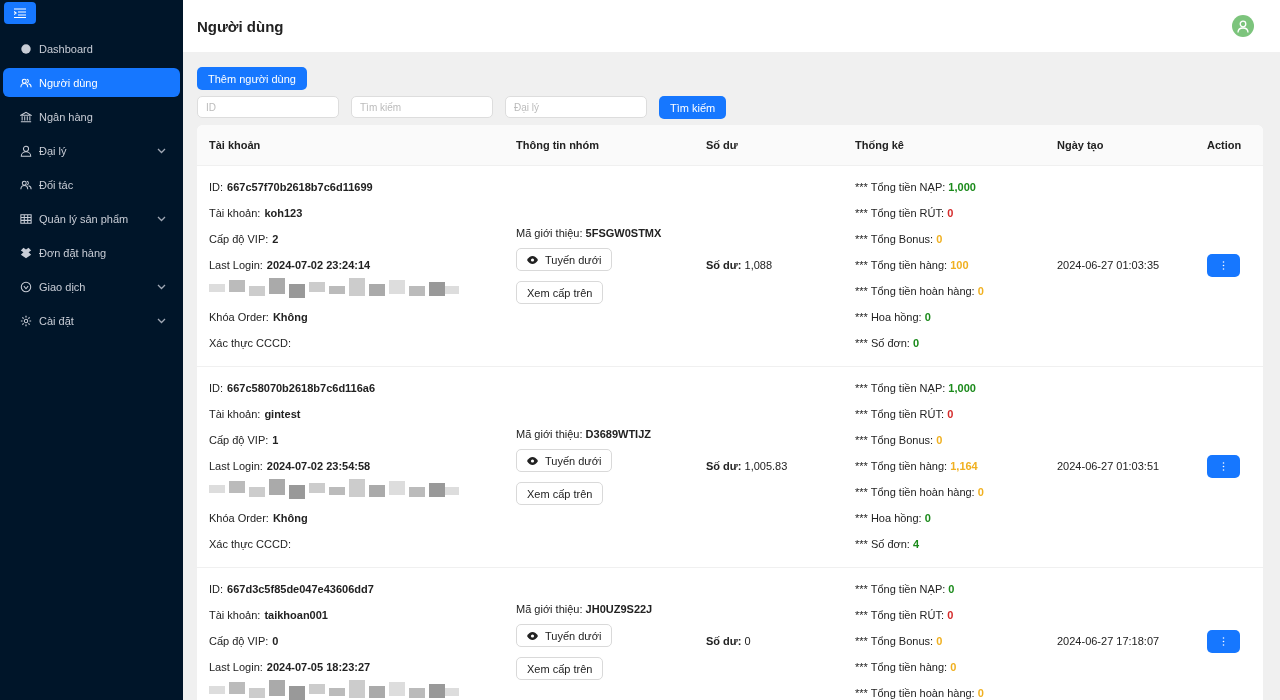  I want to click on account-detail: Tài khoản: koh123, so click(256, 213).